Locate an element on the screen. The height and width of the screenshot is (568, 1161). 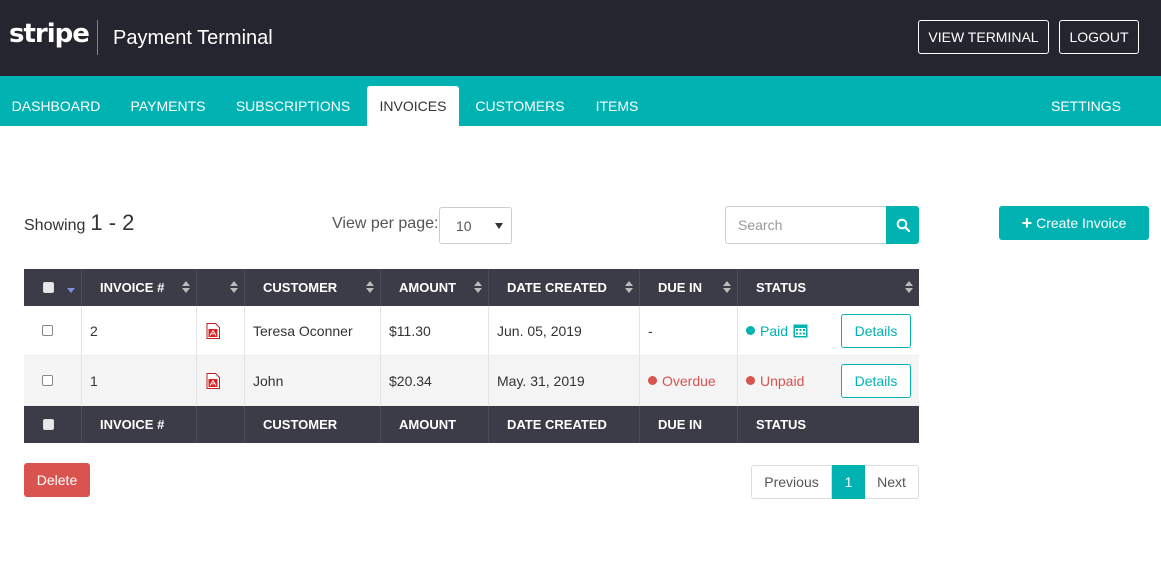
invoice-number: 2 is located at coordinates (94, 330).